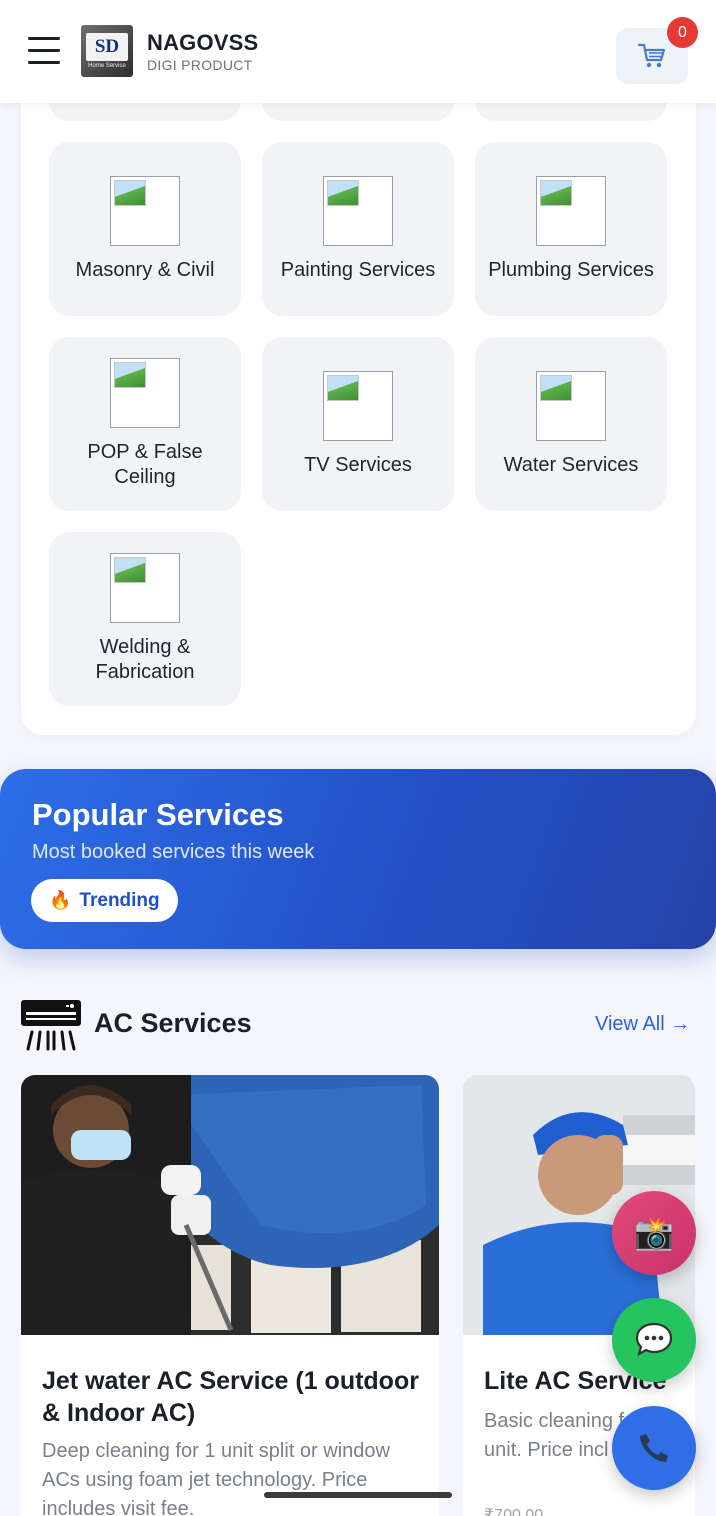  What do you see at coordinates (145, 659) in the screenshot?
I see `category-label: Welding & Fabrication` at bounding box center [145, 659].